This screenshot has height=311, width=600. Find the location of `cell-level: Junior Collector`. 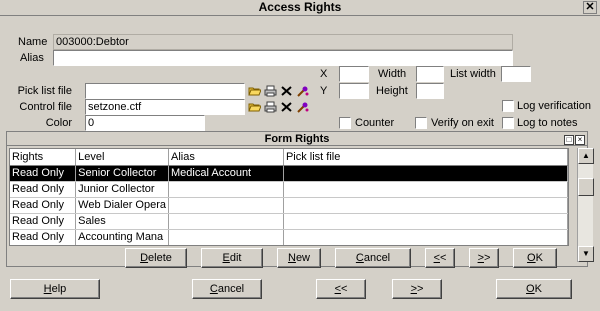

cell-level: Junior Collector is located at coordinates (122, 189).